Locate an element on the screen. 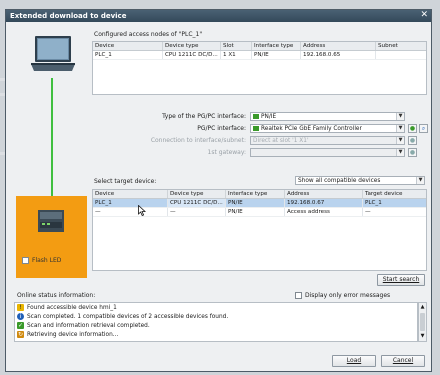 The height and width of the screenshot is (375, 440). cell-address: 192.168.0.67 is located at coordinates (324, 203).